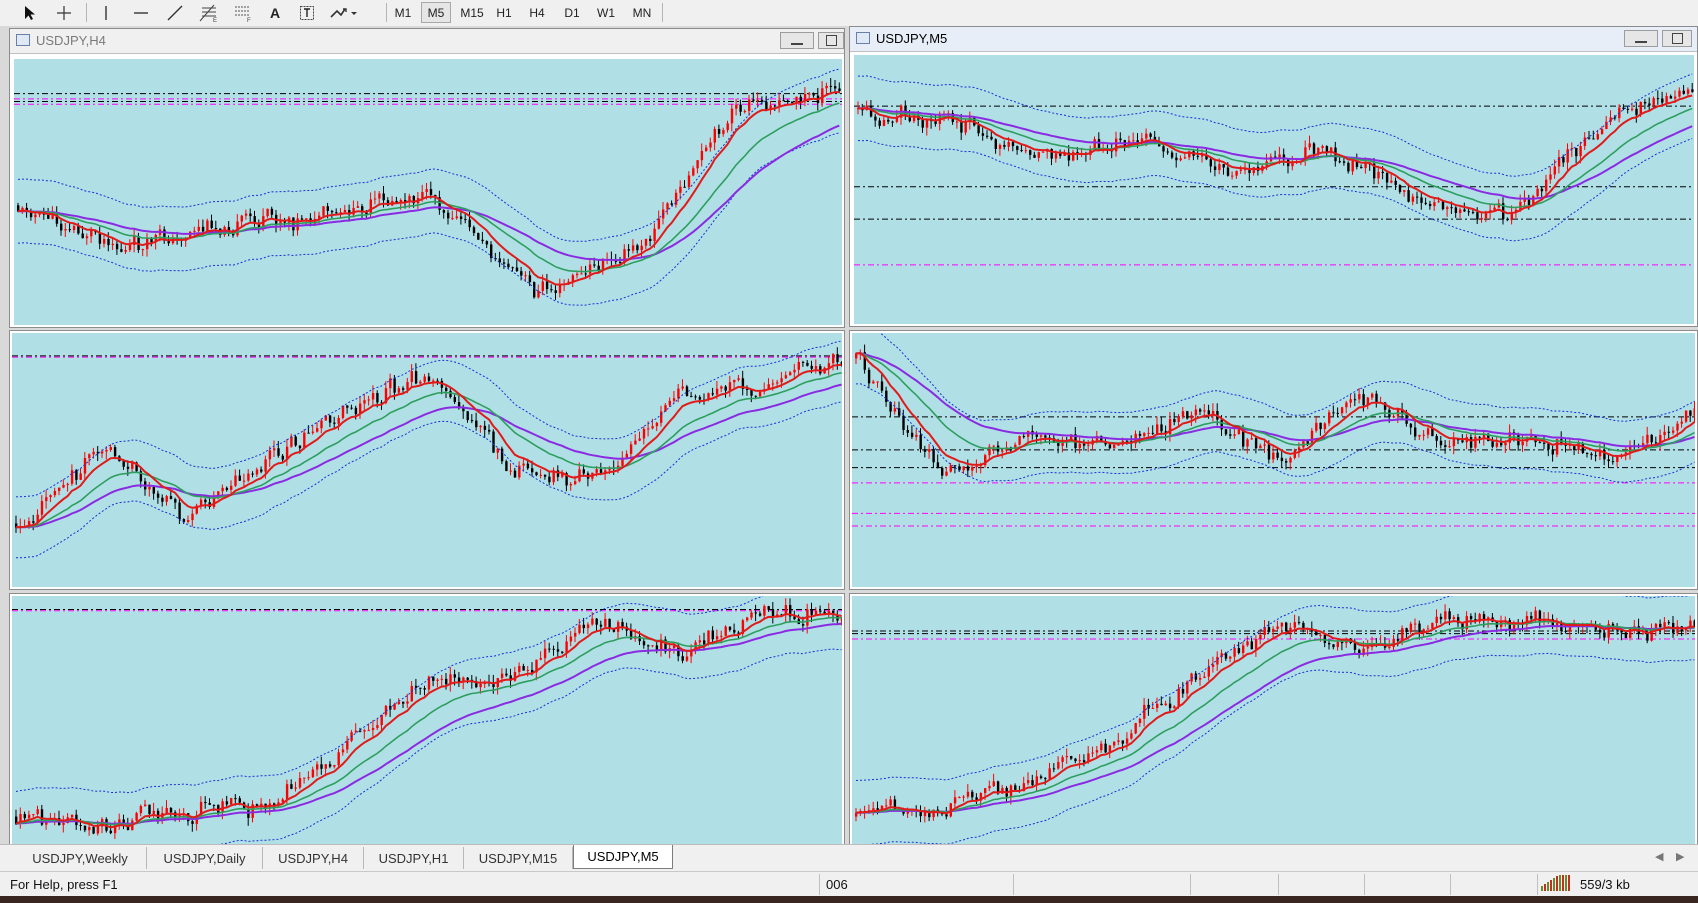 This screenshot has width=1698, height=903. Describe the element at coordinates (537, 12) in the screenshot. I see `timeframe-h4-button: H4` at that location.